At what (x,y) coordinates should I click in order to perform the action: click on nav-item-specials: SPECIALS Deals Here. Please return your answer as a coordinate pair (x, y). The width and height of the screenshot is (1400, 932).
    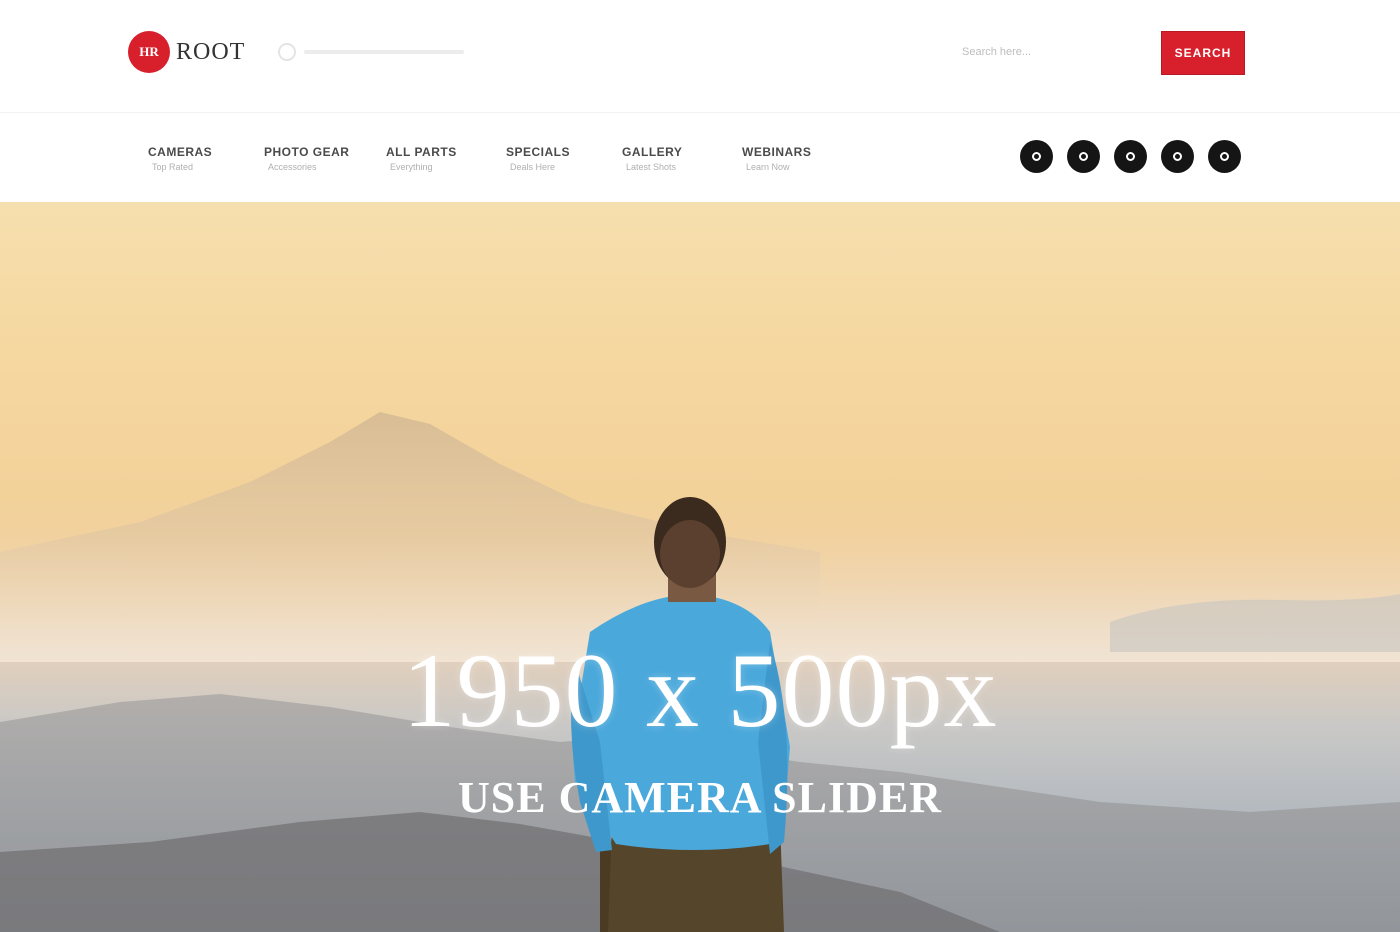
    Looking at the image, I should click on (556, 158).